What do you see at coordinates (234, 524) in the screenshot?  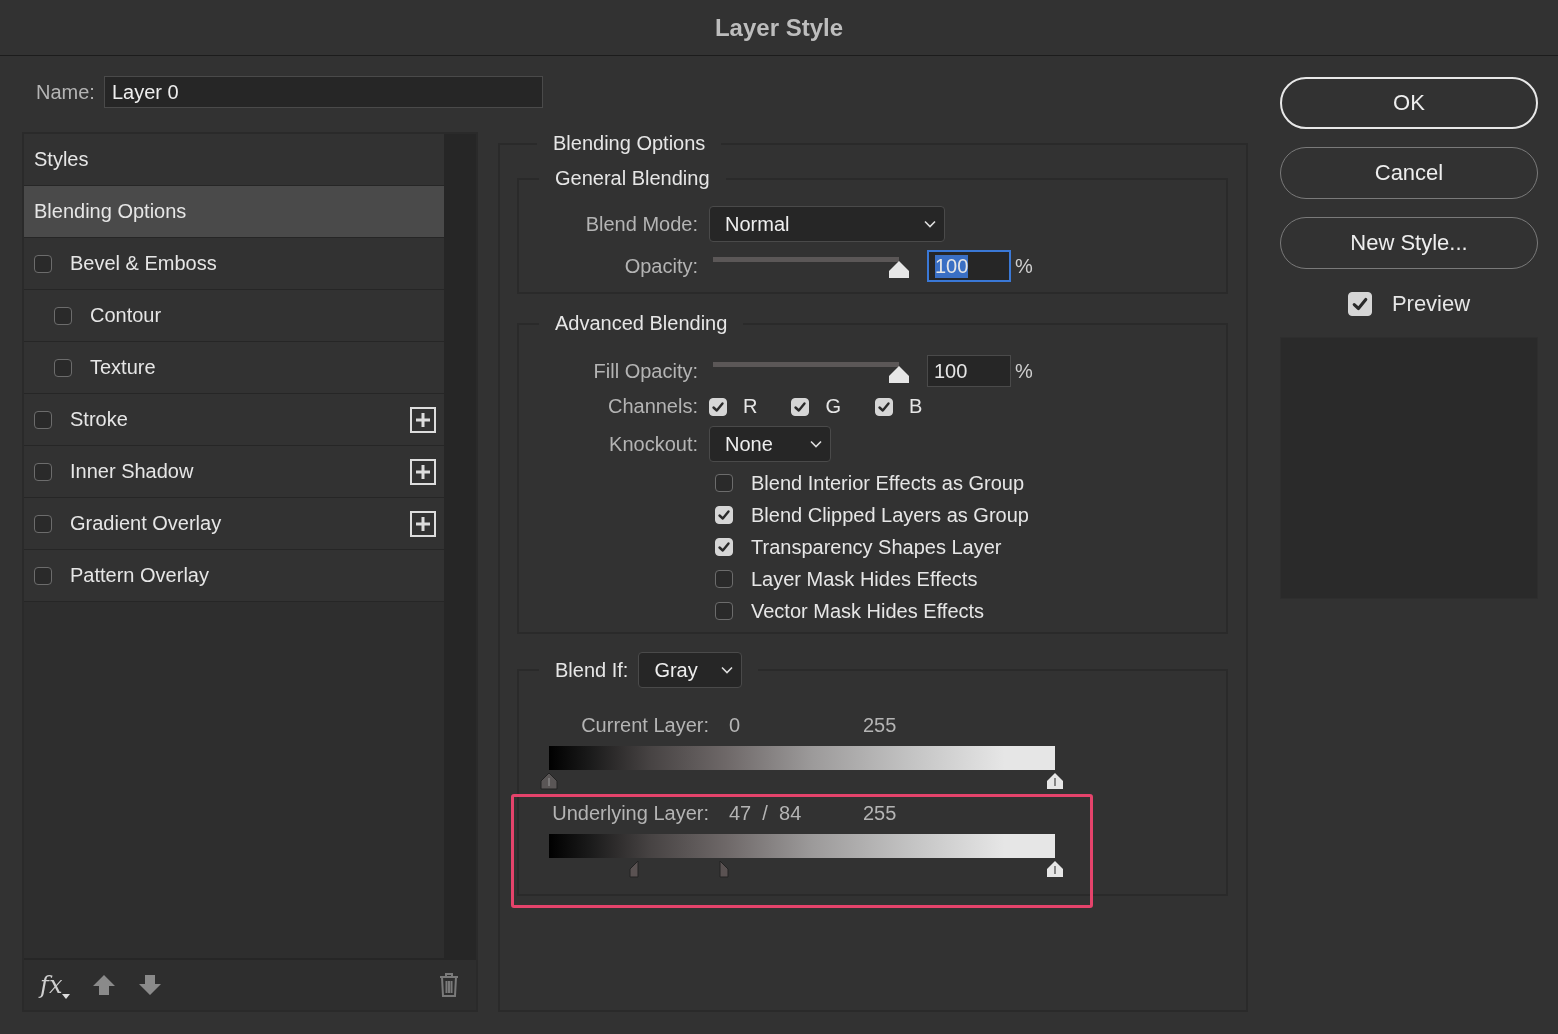 I see `style-list-item: Gradient Overlay` at bounding box center [234, 524].